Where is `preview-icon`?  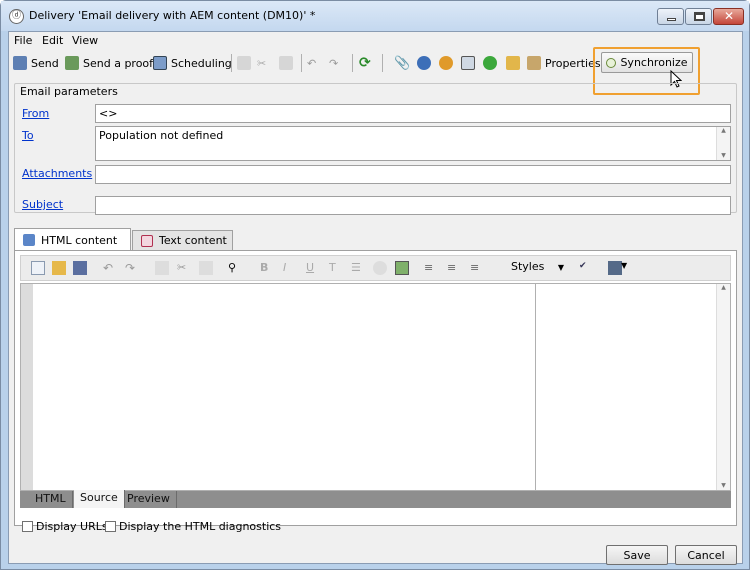 preview-icon is located at coordinates (468, 63).